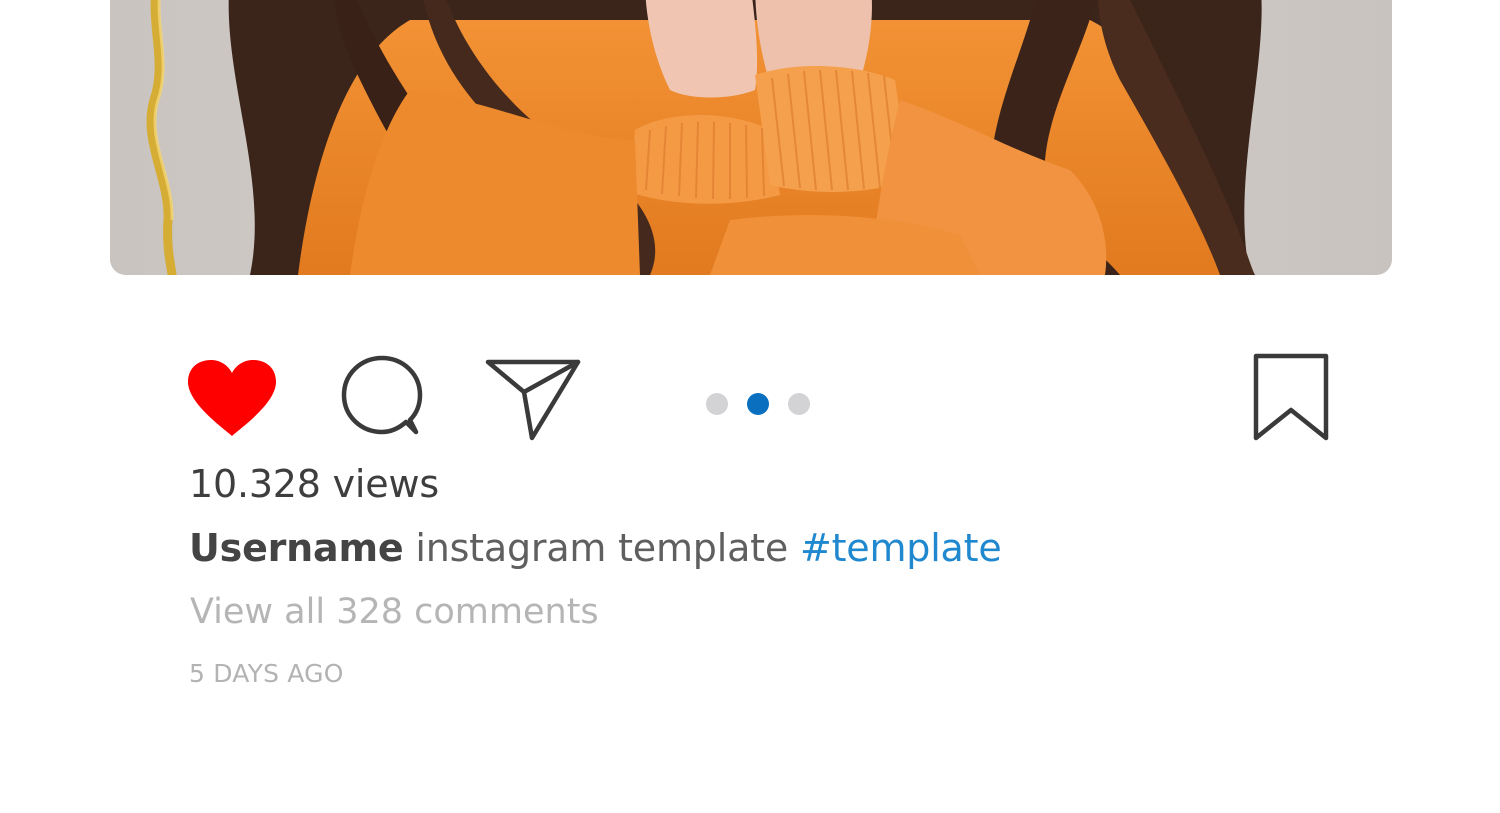 The width and height of the screenshot is (1500, 813). Describe the element at coordinates (901, 548) in the screenshot. I see `caption-hashtag: #template` at that location.